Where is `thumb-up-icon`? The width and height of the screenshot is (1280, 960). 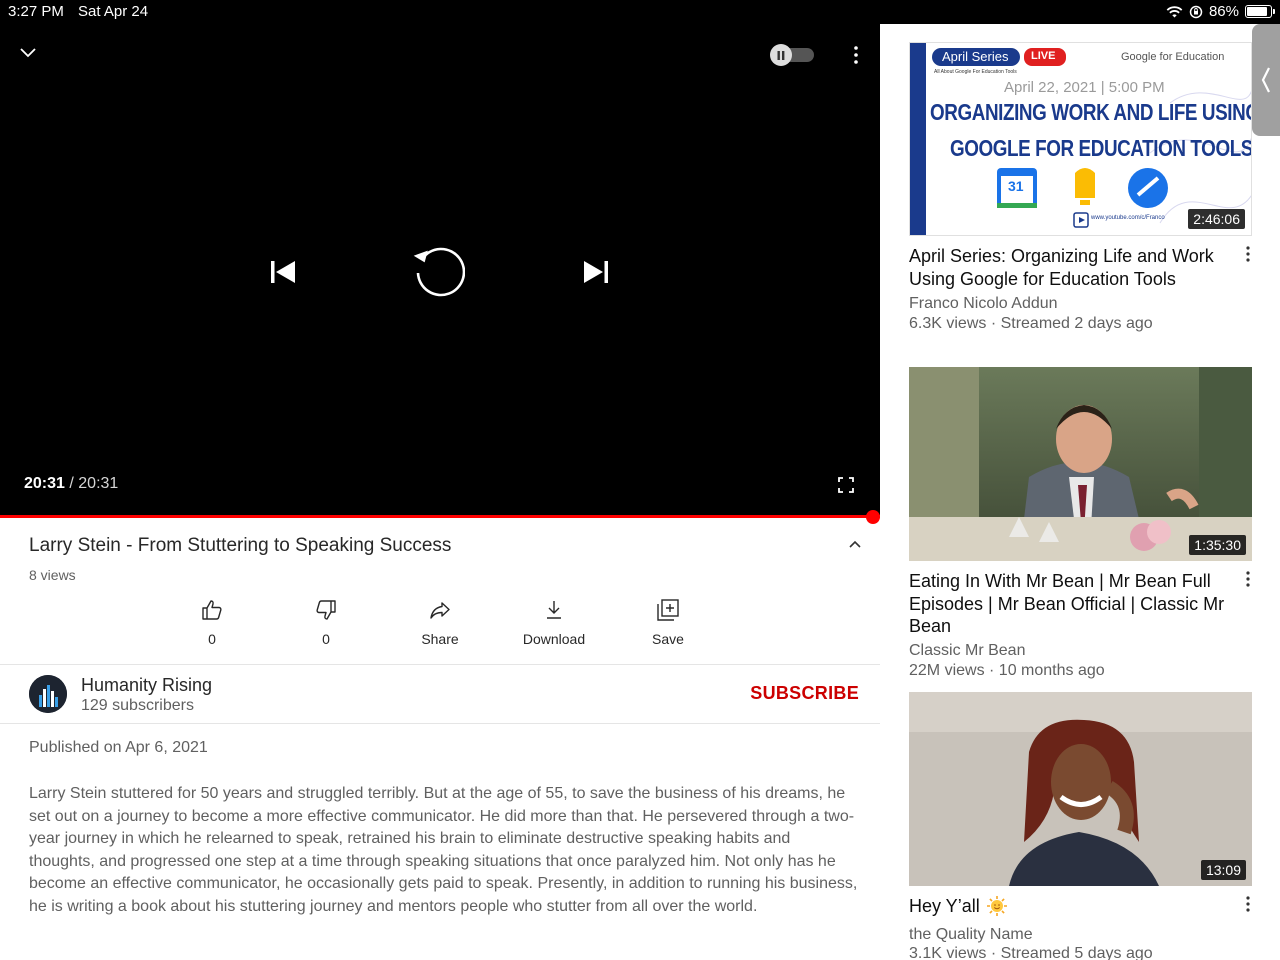
thumb-up-icon is located at coordinates (212, 610).